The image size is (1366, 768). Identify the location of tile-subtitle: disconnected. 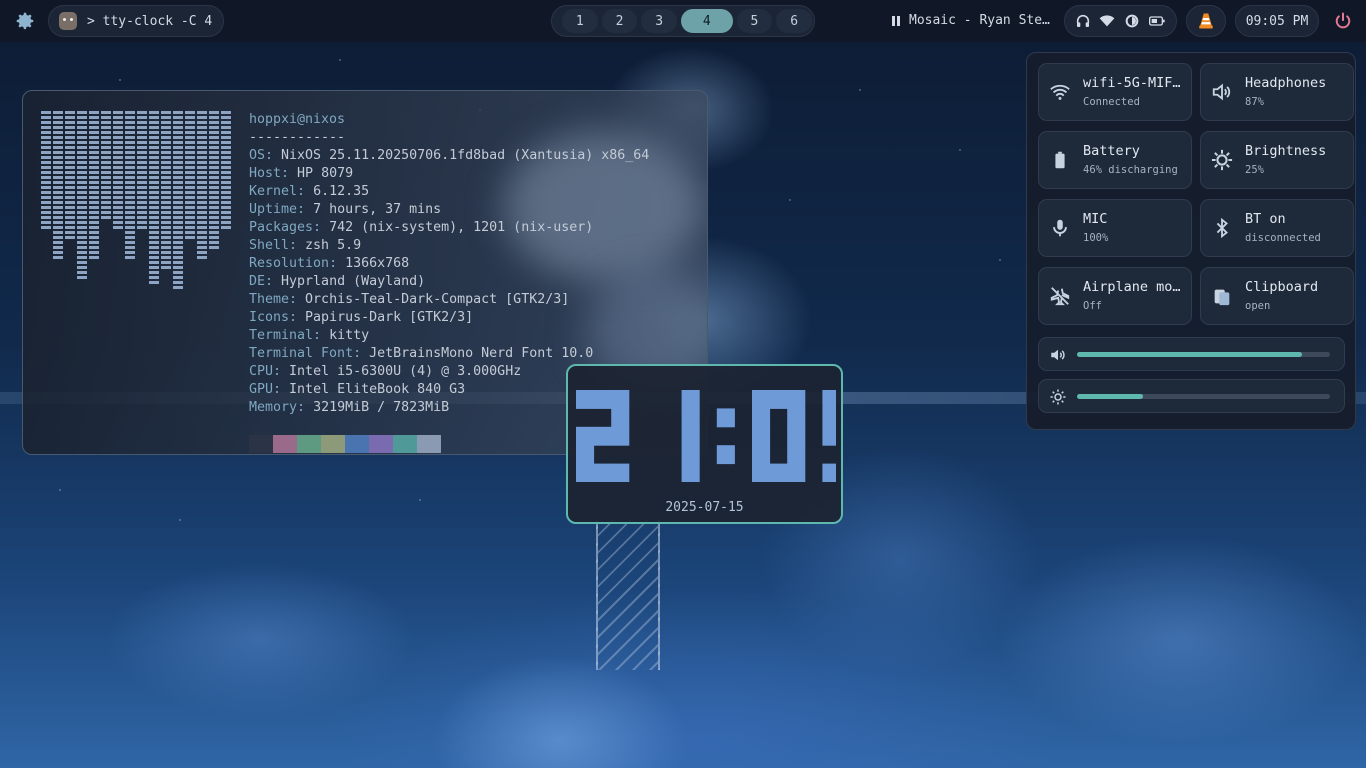
(1283, 238).